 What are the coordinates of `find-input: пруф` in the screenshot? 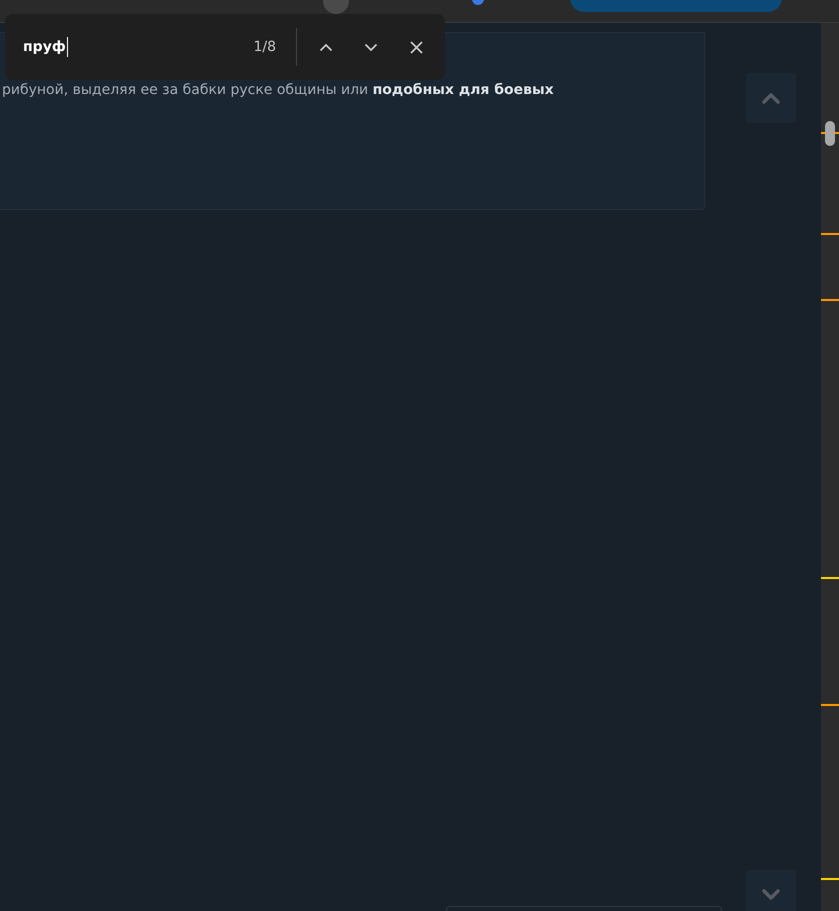 It's located at (138, 47).